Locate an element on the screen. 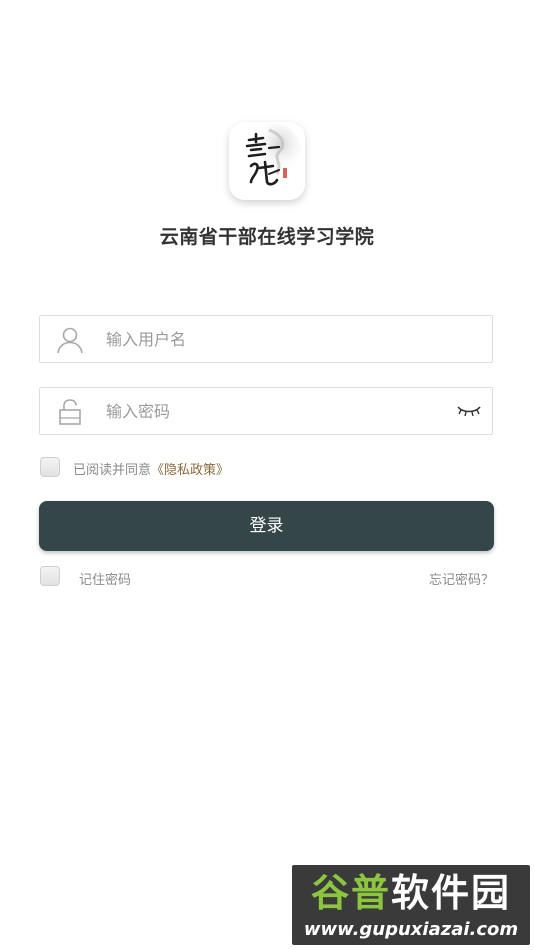  agree-text: 已阅读并同意《隐私政策》 is located at coordinates (151, 468).